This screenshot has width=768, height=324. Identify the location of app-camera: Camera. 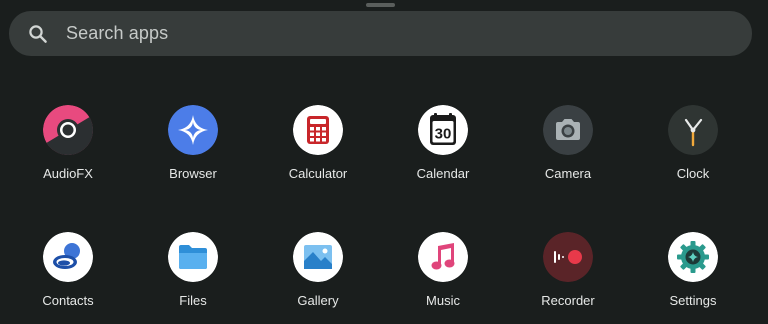
(568, 143).